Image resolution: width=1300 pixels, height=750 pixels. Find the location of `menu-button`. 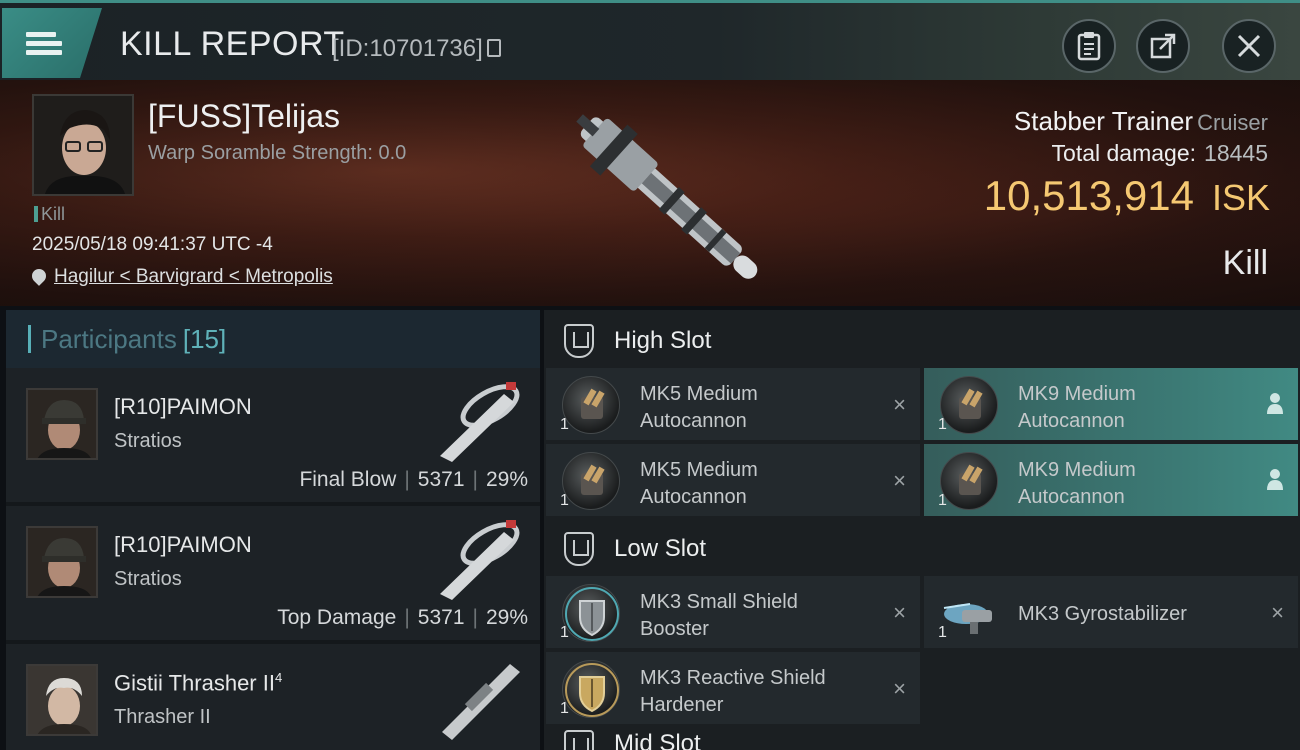

menu-button is located at coordinates (52, 43).